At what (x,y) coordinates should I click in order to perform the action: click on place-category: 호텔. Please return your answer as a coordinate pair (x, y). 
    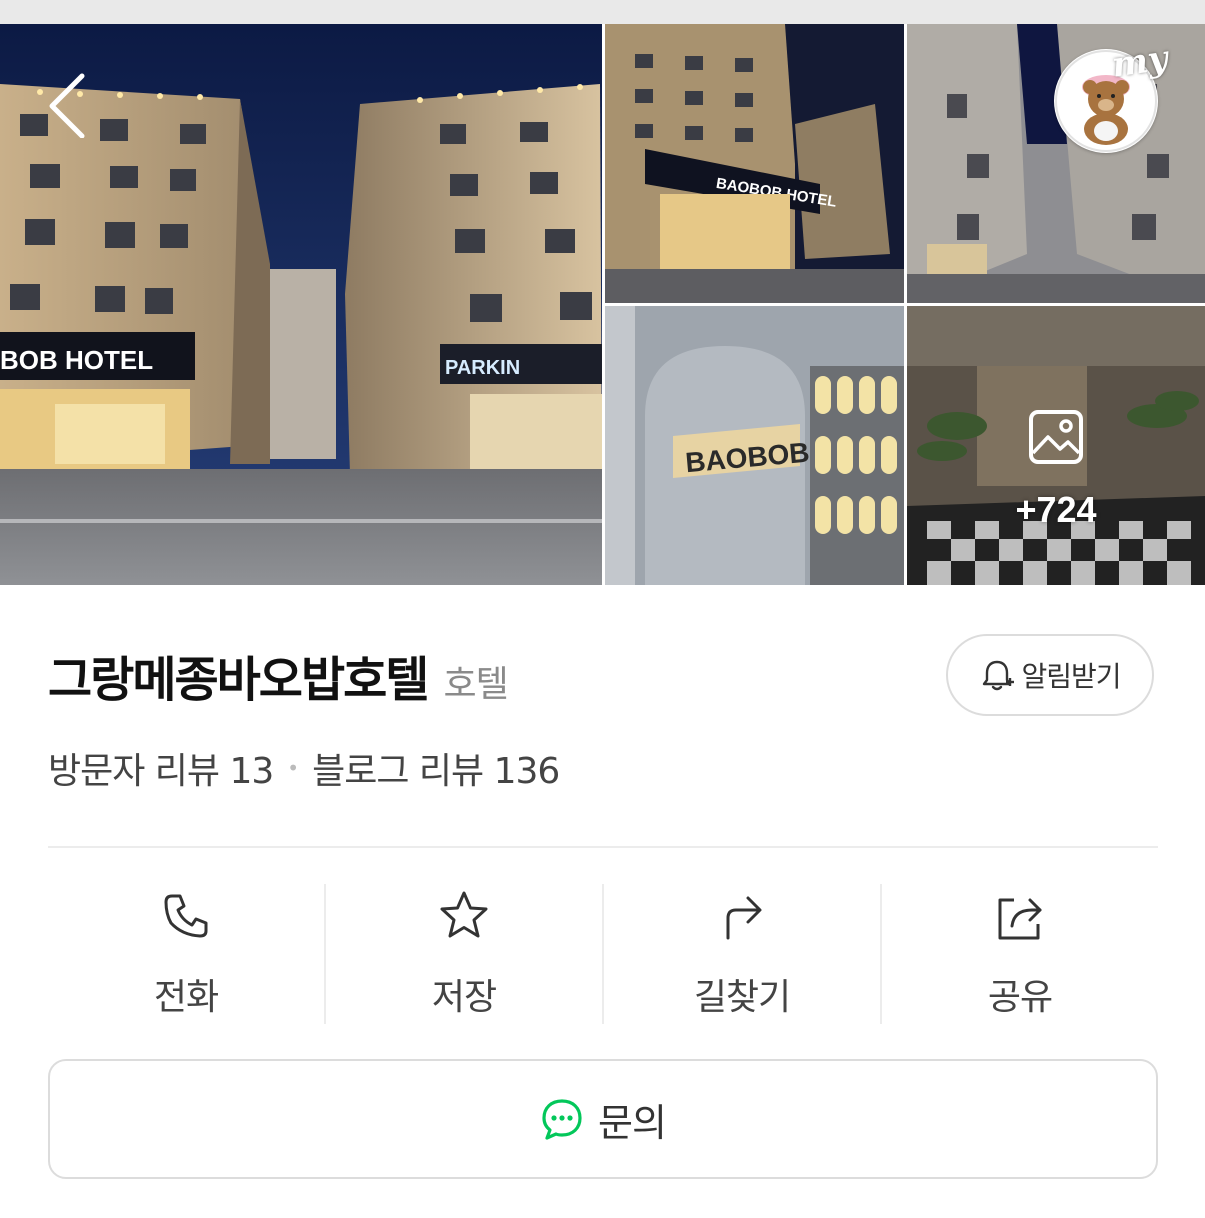
    Looking at the image, I should click on (475, 684).